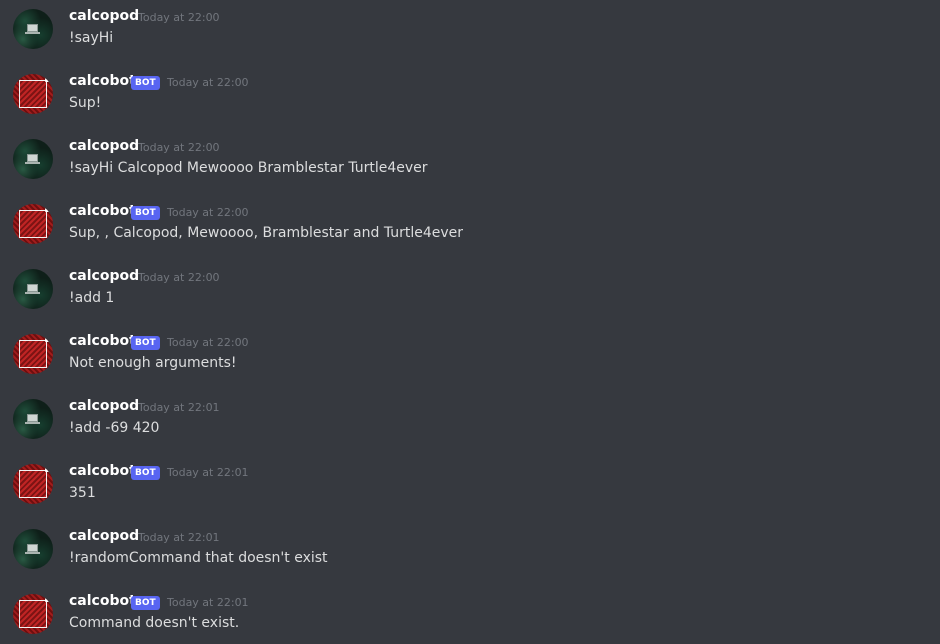 The width and height of the screenshot is (940, 644). What do you see at coordinates (470, 30) in the screenshot?
I see `message-item: calcopod Today at 22:00 !sayHi` at bounding box center [470, 30].